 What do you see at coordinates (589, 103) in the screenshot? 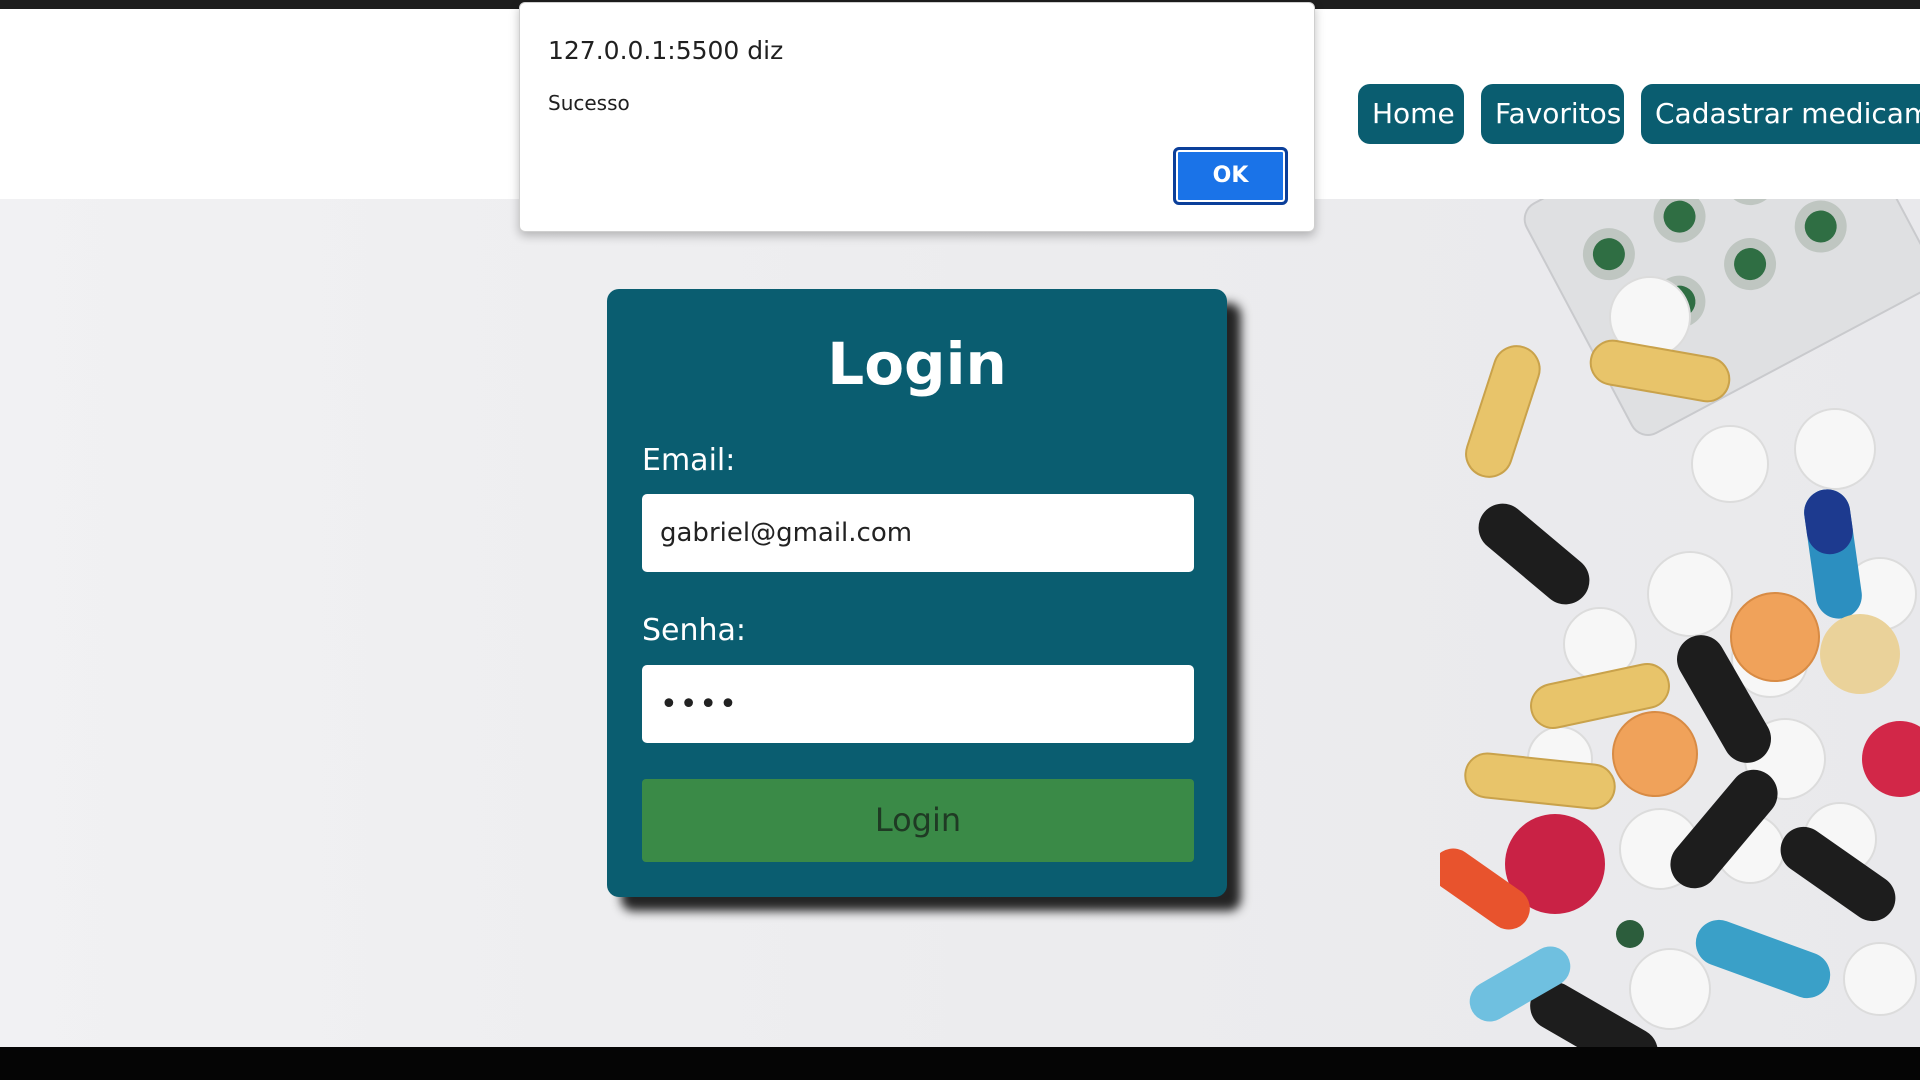
I see `alert-message: Sucesso` at bounding box center [589, 103].